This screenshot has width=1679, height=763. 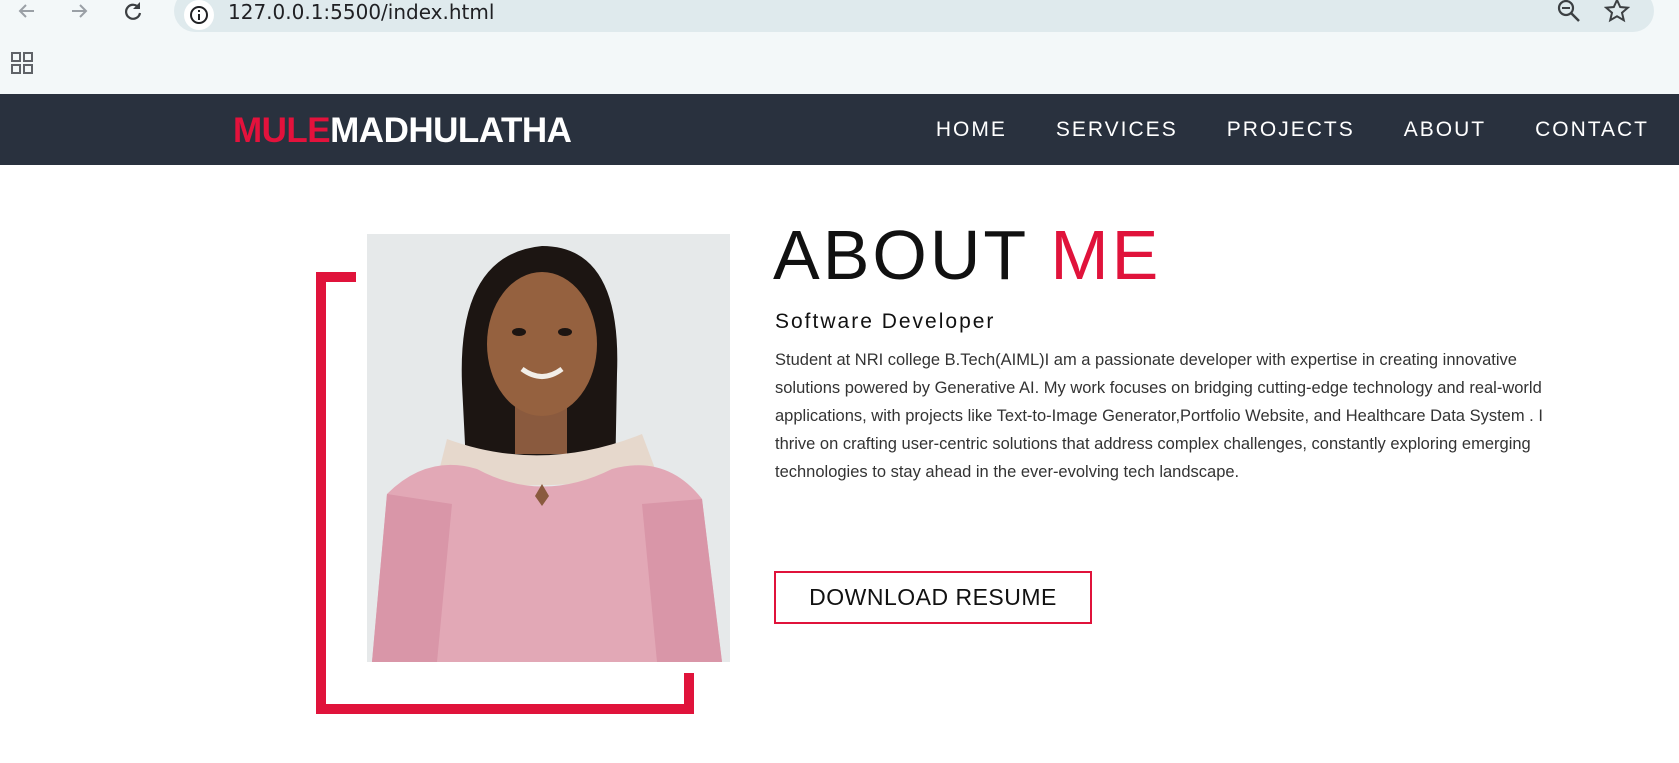 What do you see at coordinates (22, 63) in the screenshot?
I see `apps-grid-icon` at bounding box center [22, 63].